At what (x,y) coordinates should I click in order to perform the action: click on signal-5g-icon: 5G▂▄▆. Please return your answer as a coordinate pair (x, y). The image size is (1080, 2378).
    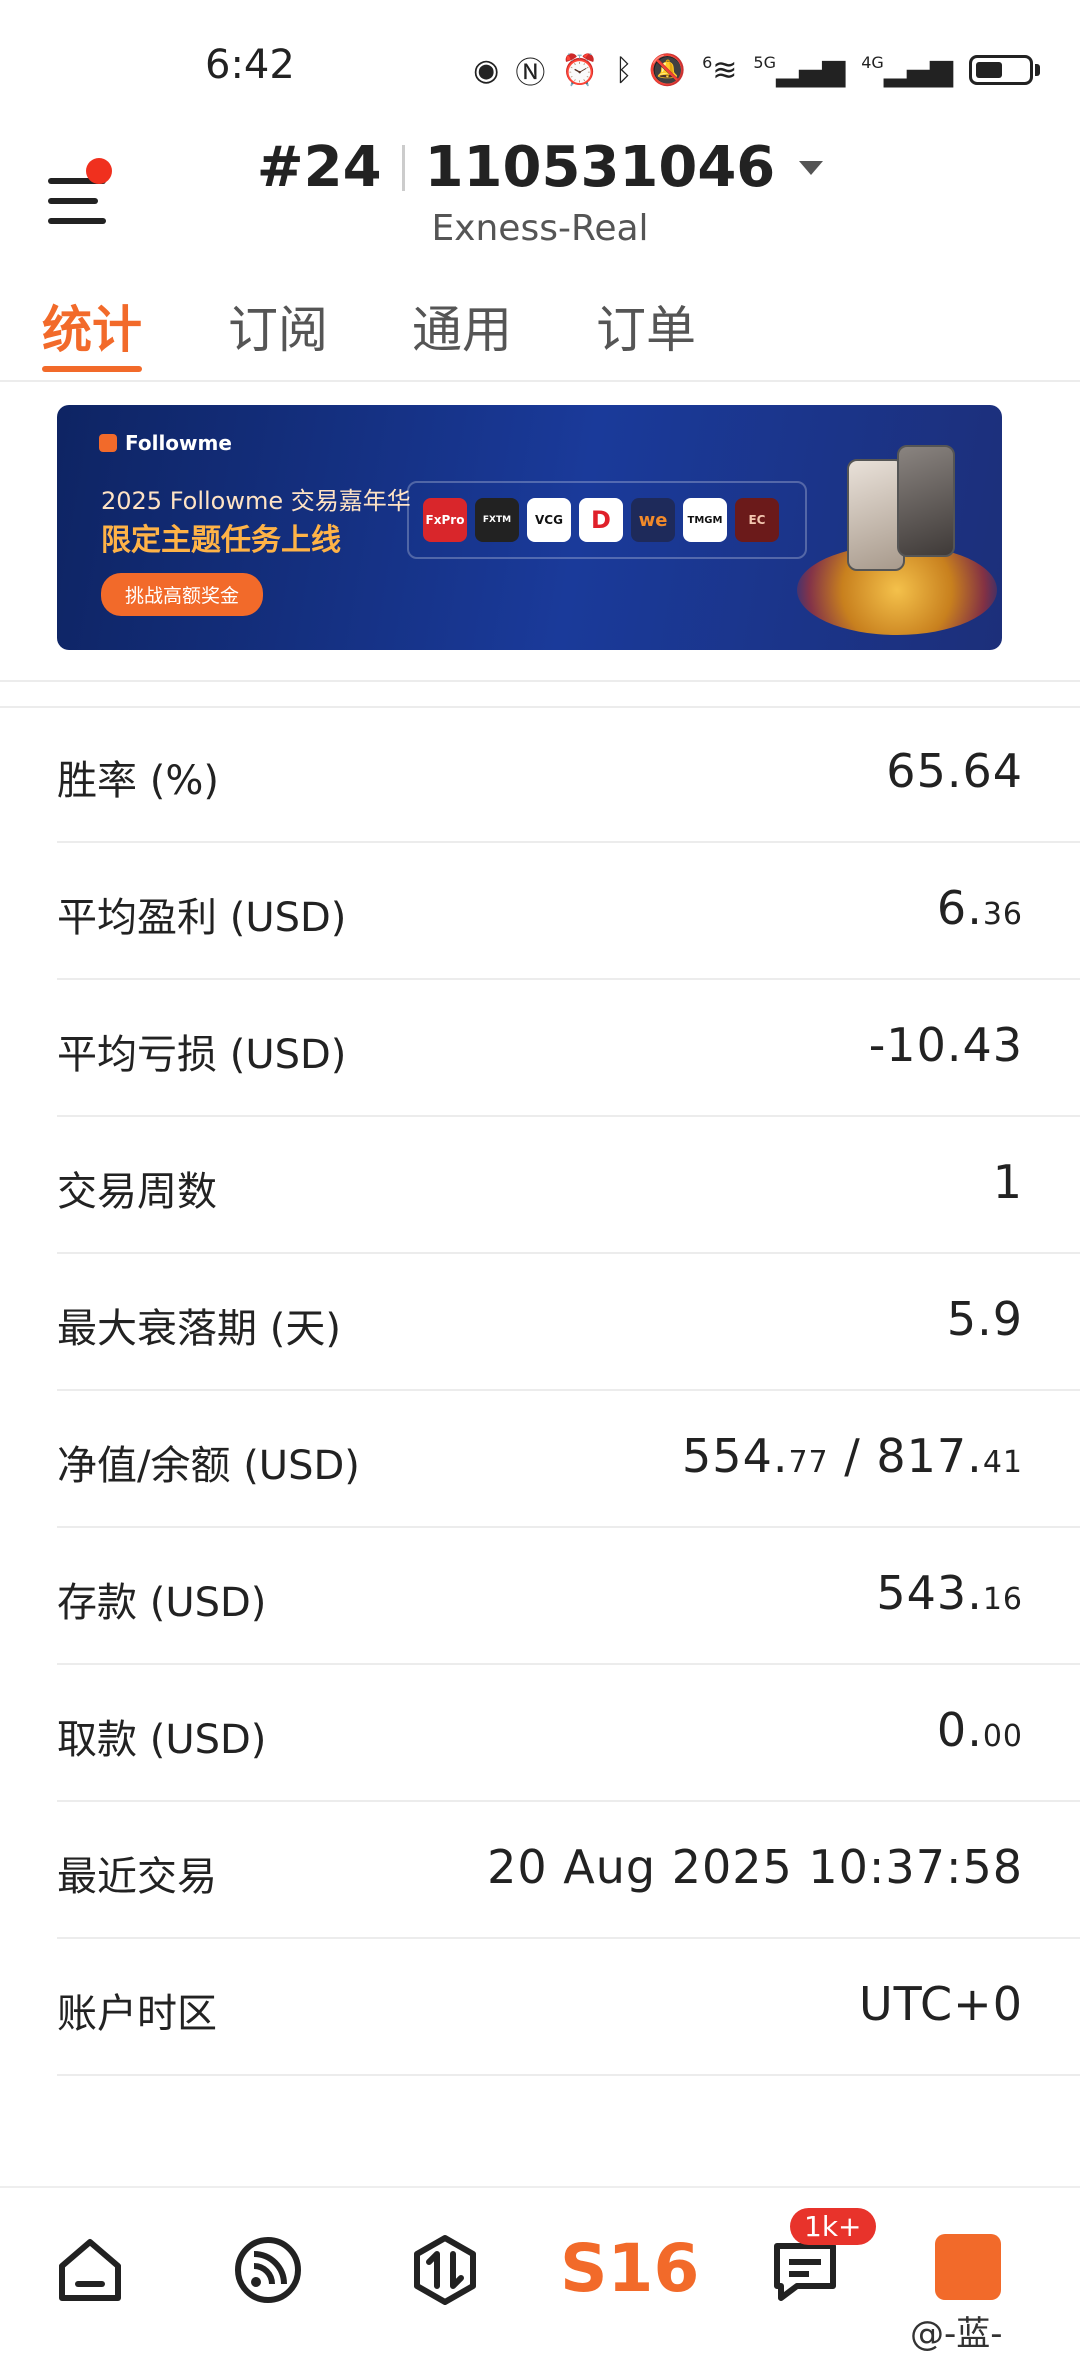
    Looking at the image, I should click on (799, 70).